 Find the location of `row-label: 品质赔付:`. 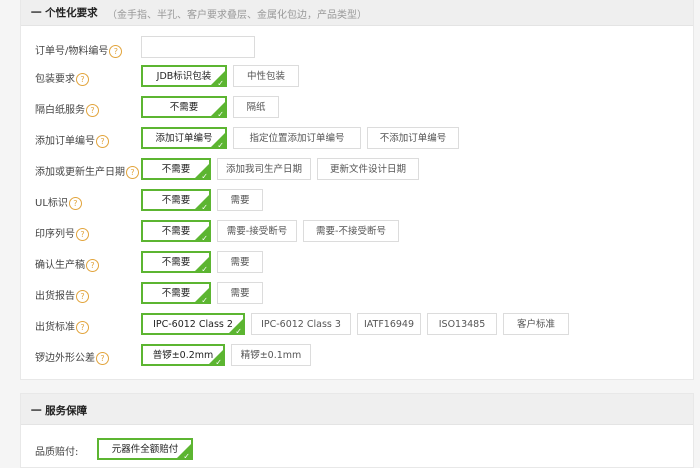

row-label: 品质赔付: is located at coordinates (57, 452).